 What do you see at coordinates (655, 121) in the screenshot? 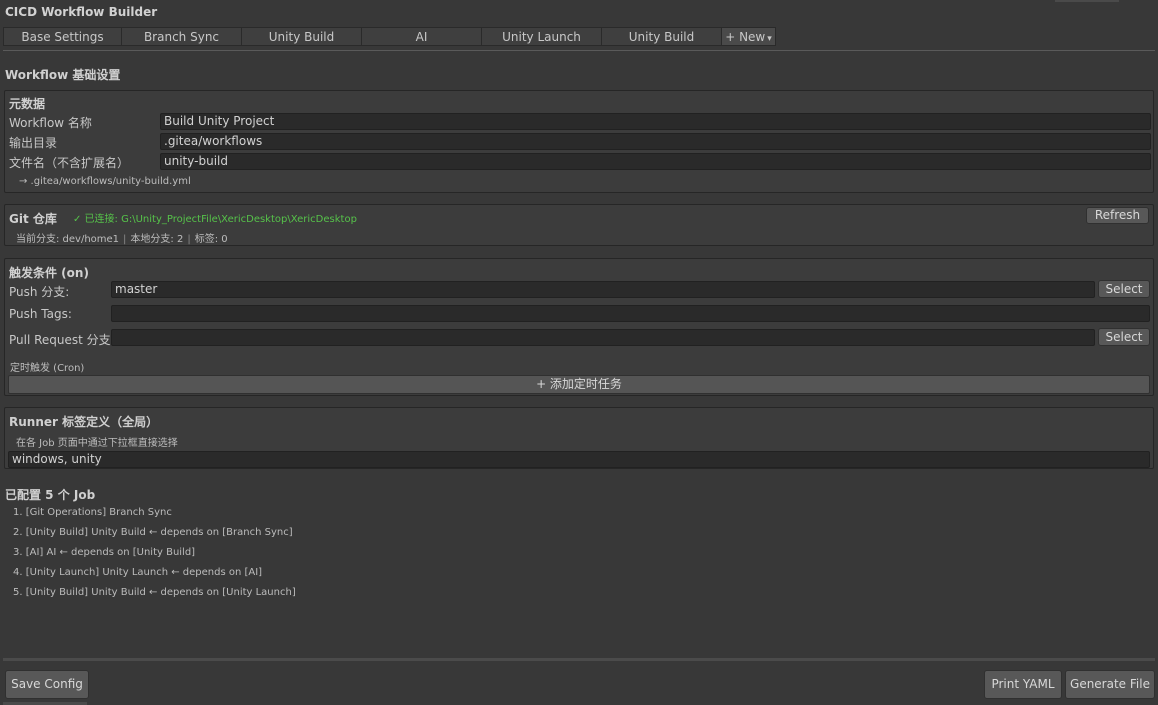
I see `workflow-name-input: Build Unity Project` at bounding box center [655, 121].